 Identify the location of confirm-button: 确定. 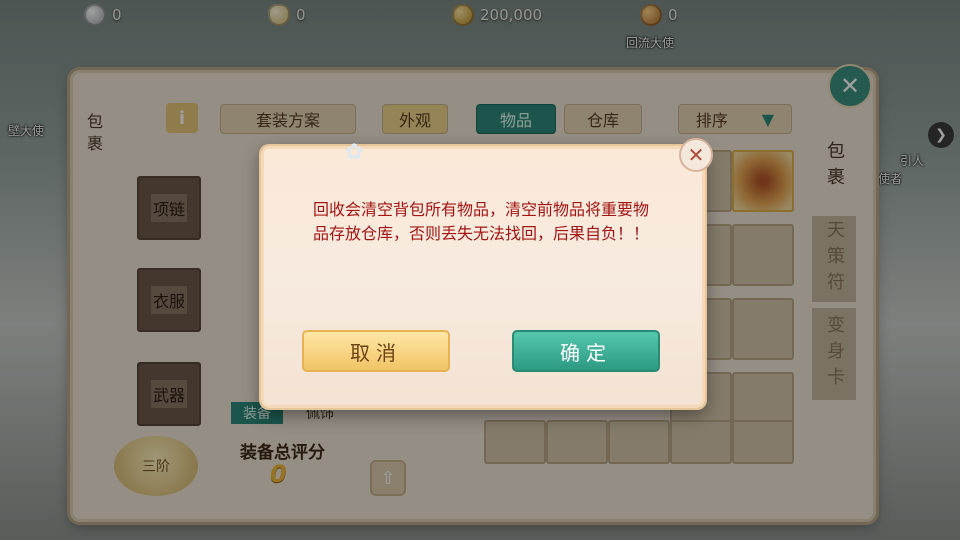
(586, 351).